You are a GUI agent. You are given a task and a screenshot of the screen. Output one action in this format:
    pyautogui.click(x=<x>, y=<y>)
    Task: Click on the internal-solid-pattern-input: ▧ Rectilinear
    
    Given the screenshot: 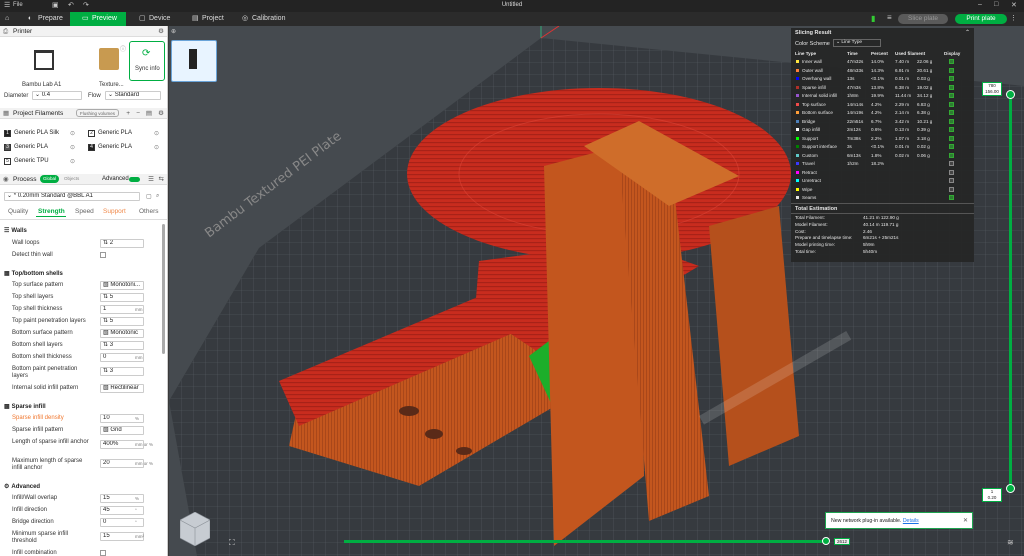 What is the action you would take?
    pyautogui.click(x=122, y=388)
    